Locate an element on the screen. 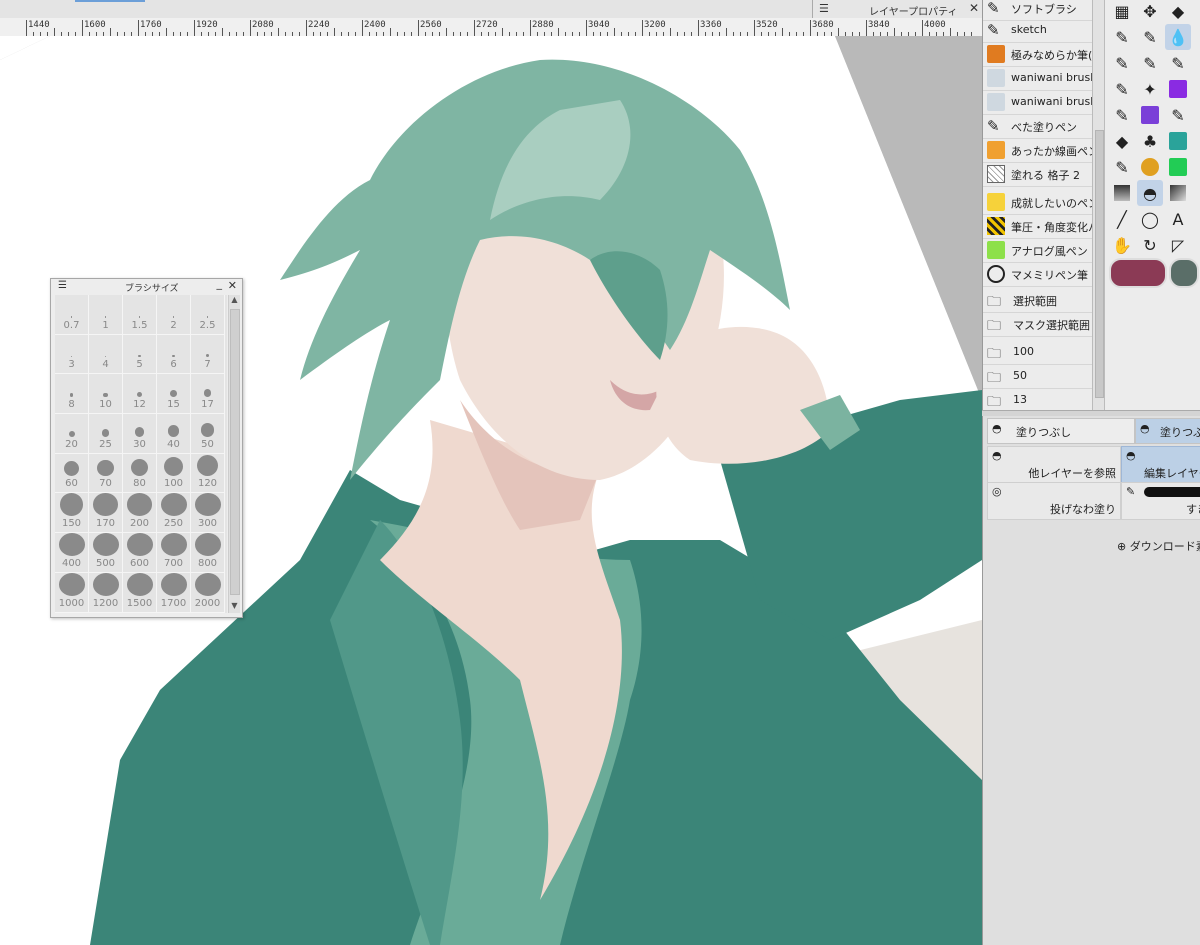 The height and width of the screenshot is (945, 1200). brush-size-cell: 300 is located at coordinates (208, 513).